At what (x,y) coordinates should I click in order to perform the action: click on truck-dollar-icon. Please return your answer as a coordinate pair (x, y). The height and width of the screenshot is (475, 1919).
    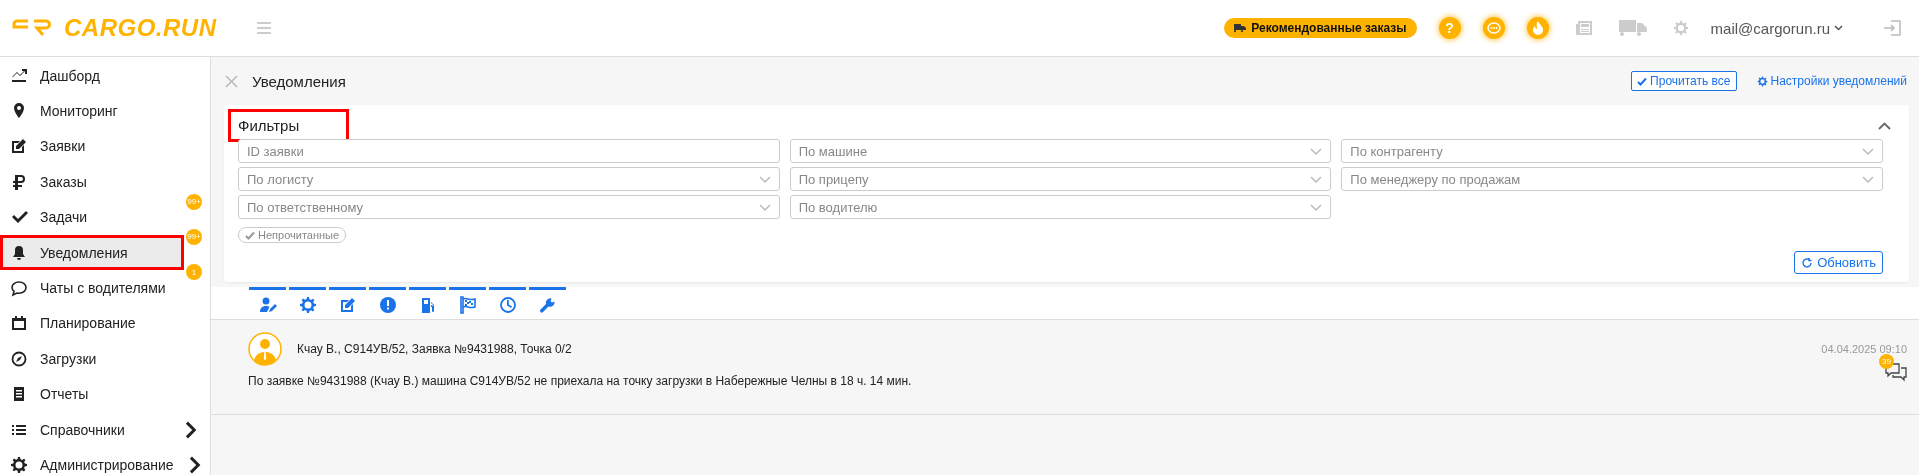
    Looking at the image, I should click on (1632, 28).